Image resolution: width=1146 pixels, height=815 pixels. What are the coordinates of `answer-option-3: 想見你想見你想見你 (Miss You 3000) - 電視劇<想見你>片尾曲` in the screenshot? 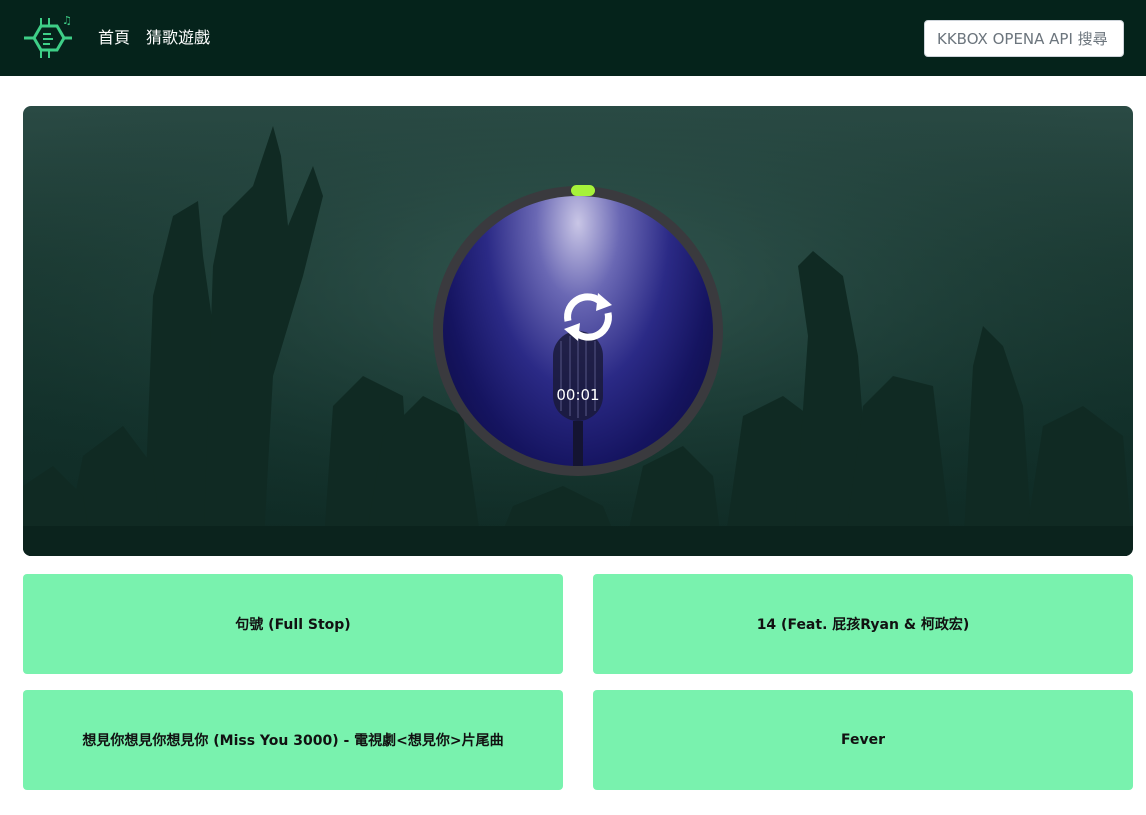 It's located at (293, 740).